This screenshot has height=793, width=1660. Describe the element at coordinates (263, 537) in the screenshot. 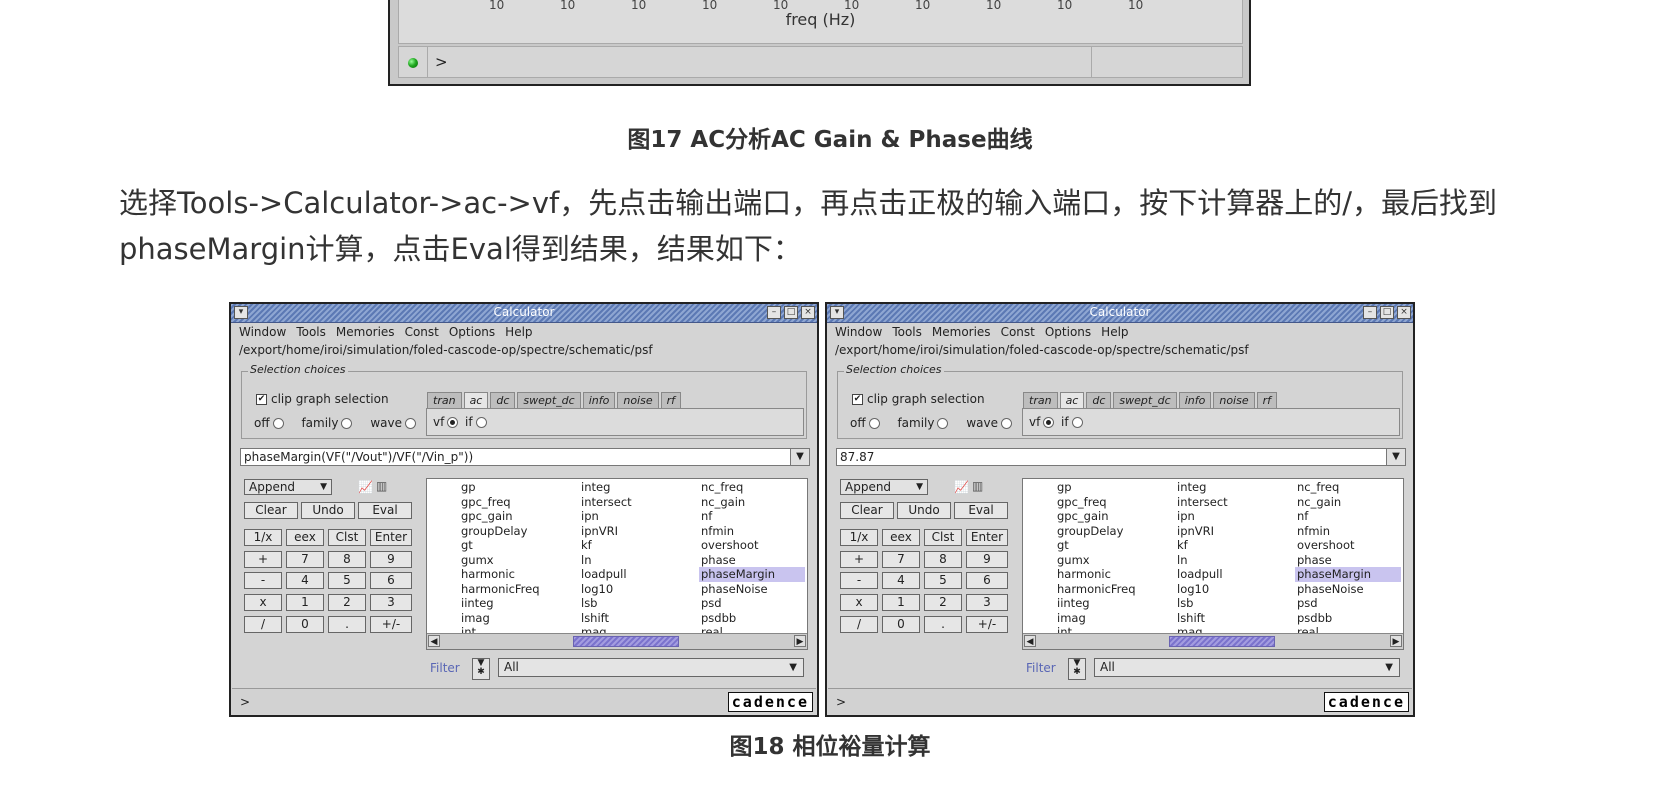

I see `reciprocal-key: 1/x` at that location.